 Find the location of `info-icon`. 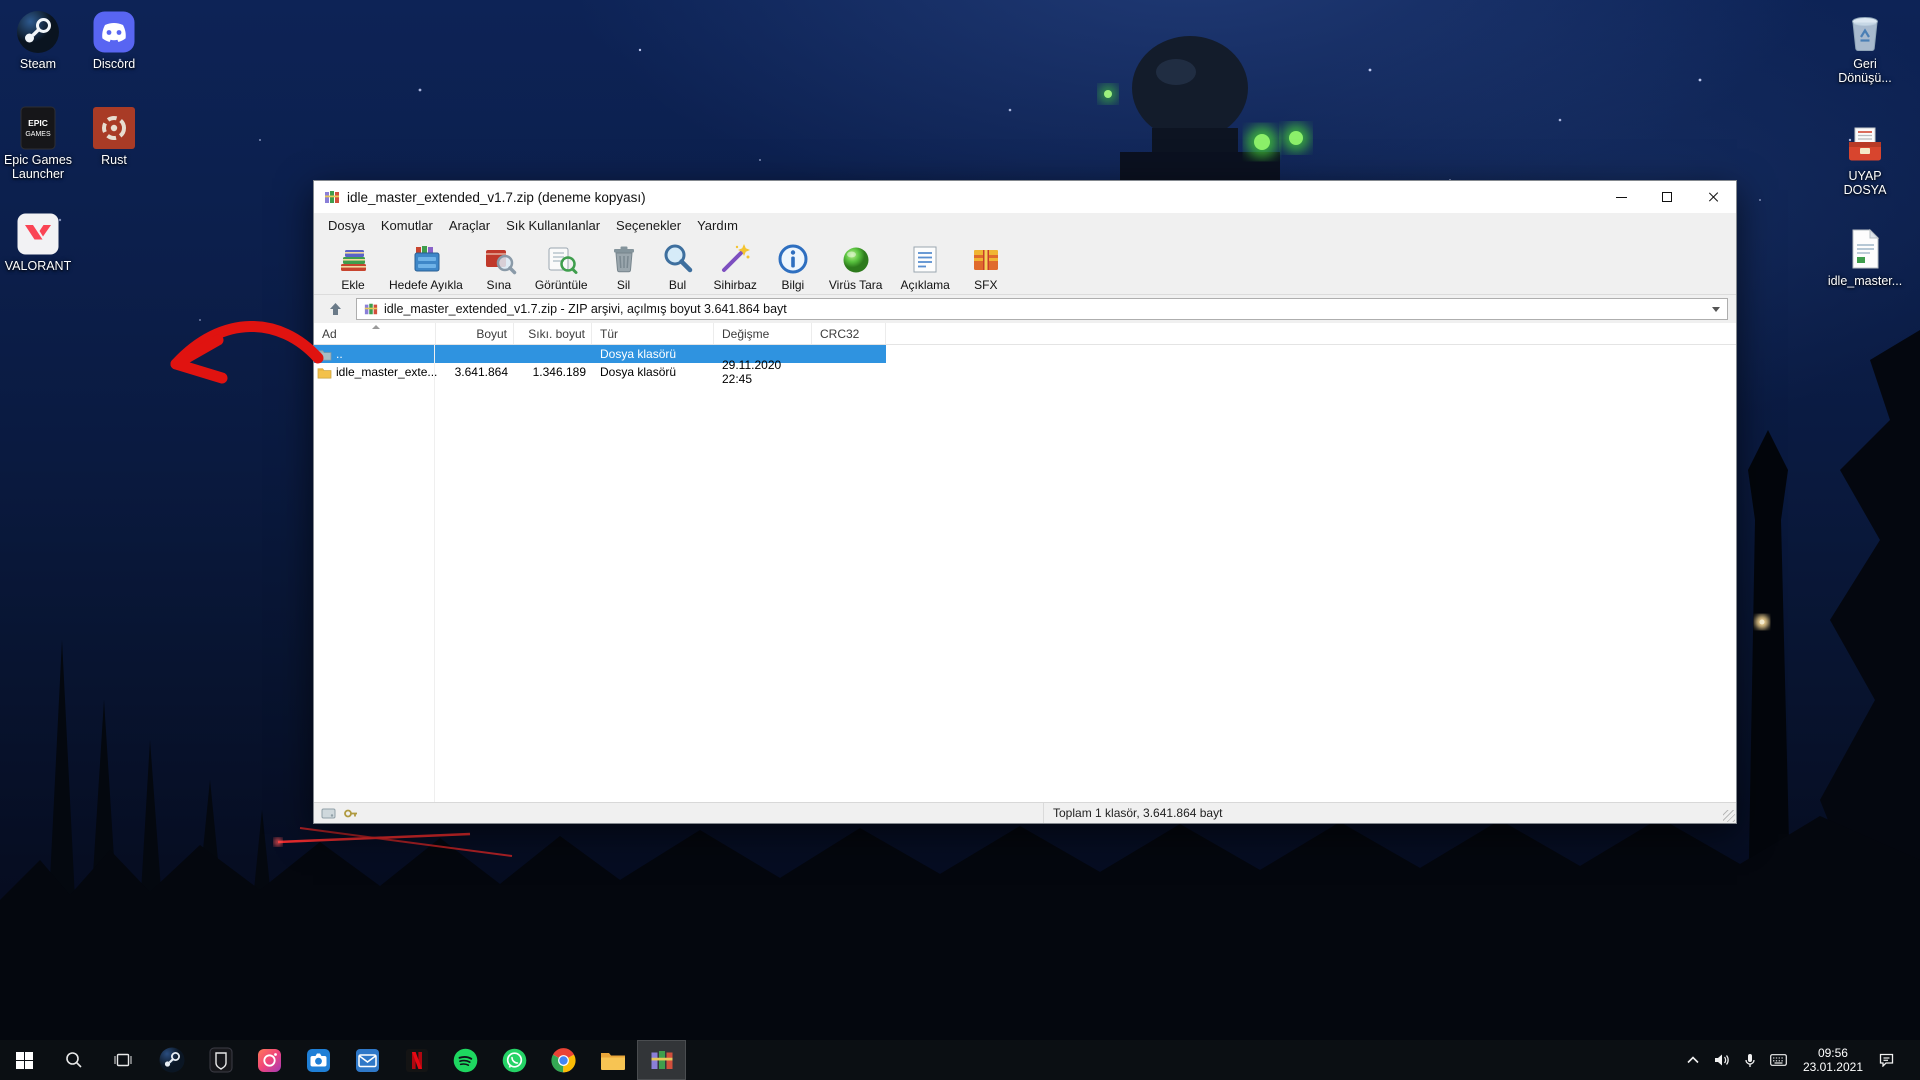

info-icon is located at coordinates (793, 259).